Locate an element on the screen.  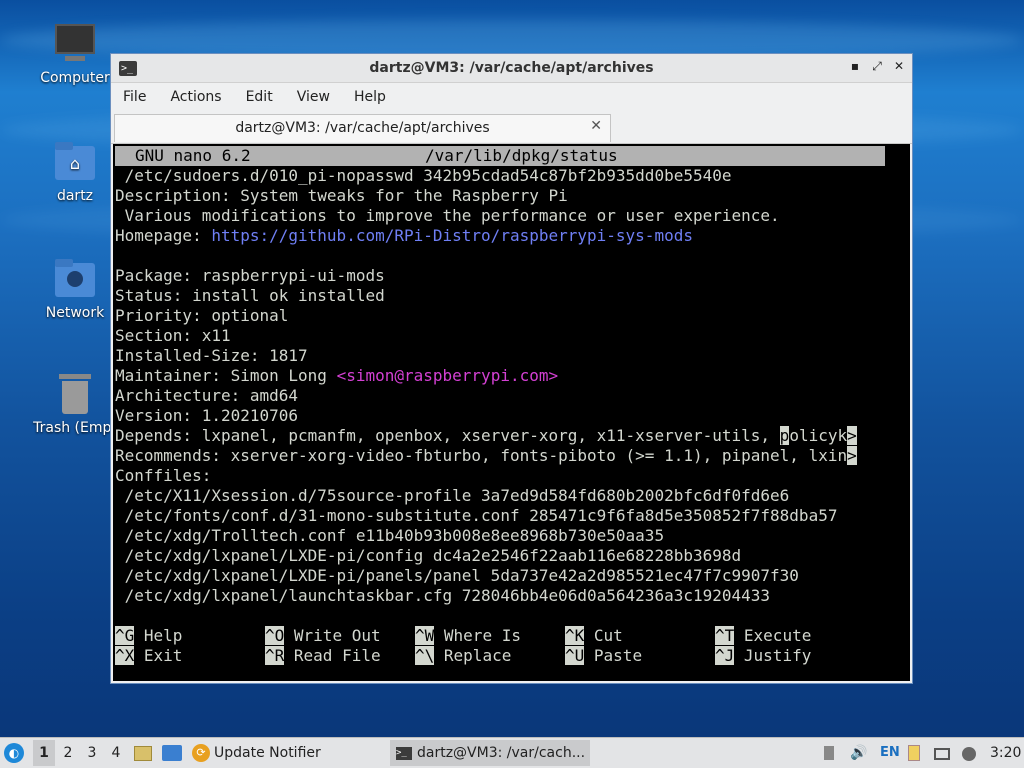
shortcut-label: Cut is located at coordinates (608, 635).